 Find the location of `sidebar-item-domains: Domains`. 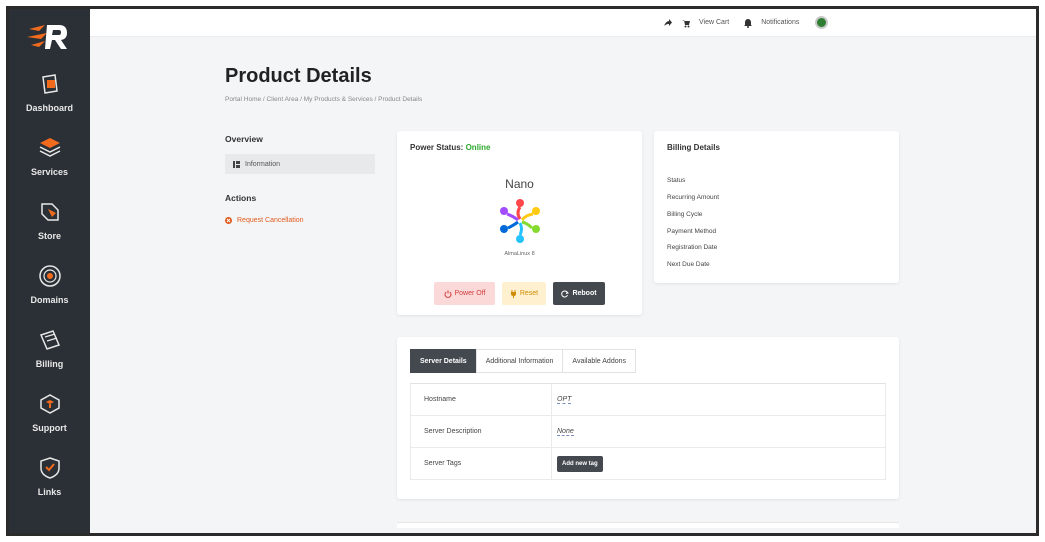

sidebar-item-domains: Domains is located at coordinates (49, 284).